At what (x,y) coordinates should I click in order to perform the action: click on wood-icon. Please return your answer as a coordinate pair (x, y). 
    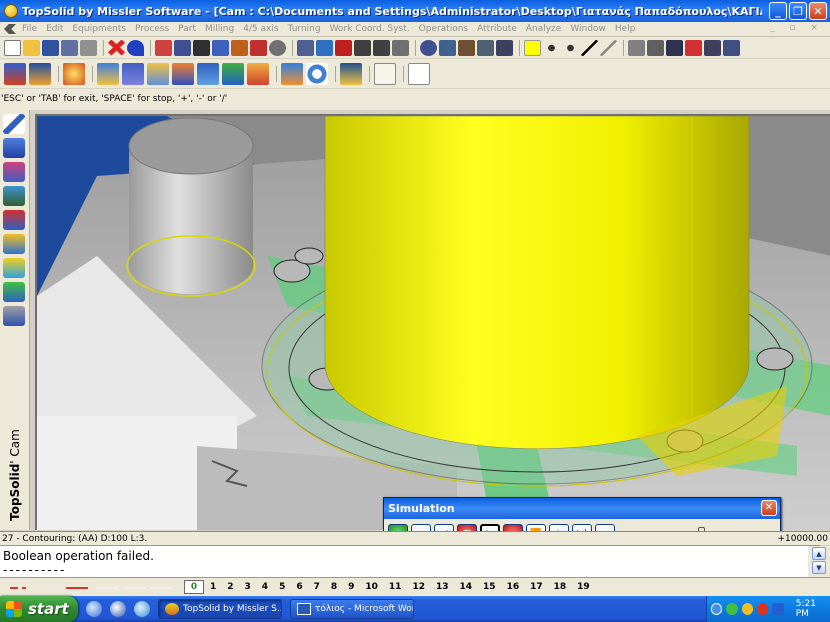
    Looking at the image, I should click on (14, 316).